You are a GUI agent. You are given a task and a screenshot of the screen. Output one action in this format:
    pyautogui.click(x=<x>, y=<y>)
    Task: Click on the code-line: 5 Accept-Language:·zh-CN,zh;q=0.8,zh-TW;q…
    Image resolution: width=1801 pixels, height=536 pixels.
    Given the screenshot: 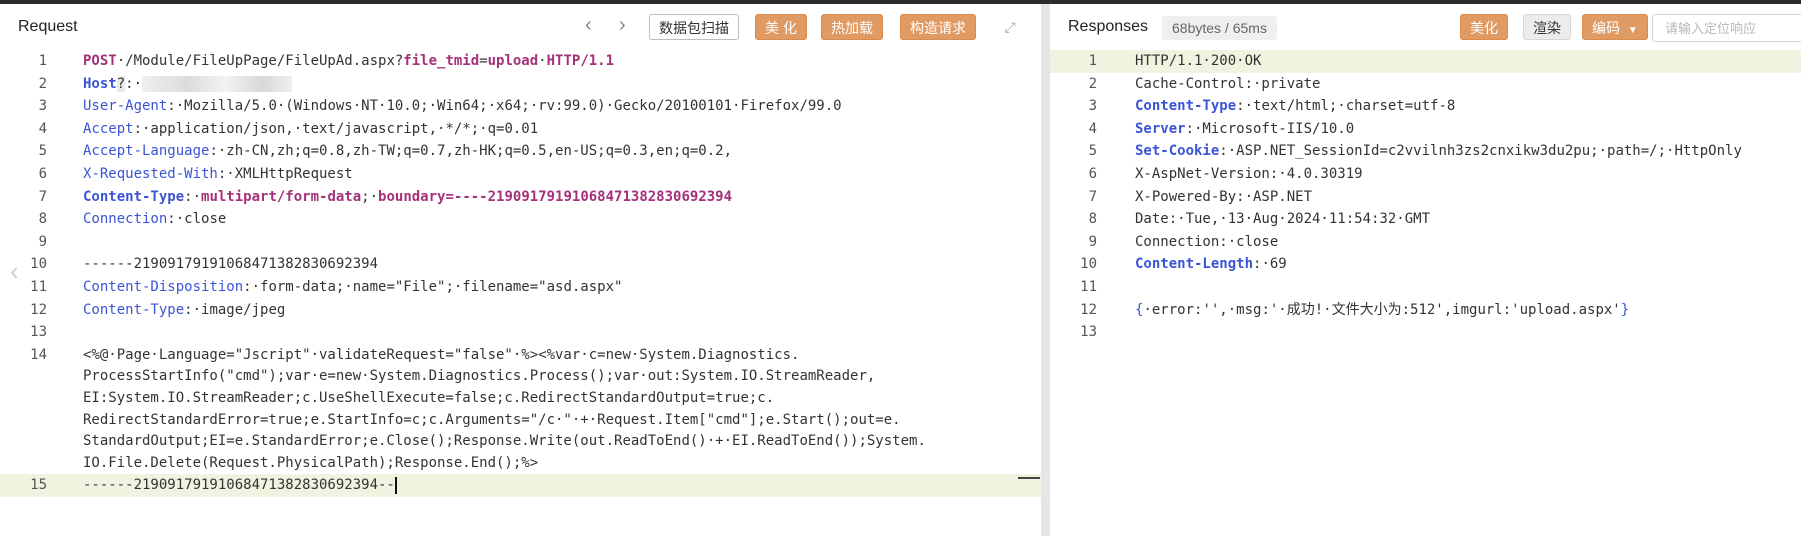 What is the action you would take?
    pyautogui.click(x=520, y=151)
    